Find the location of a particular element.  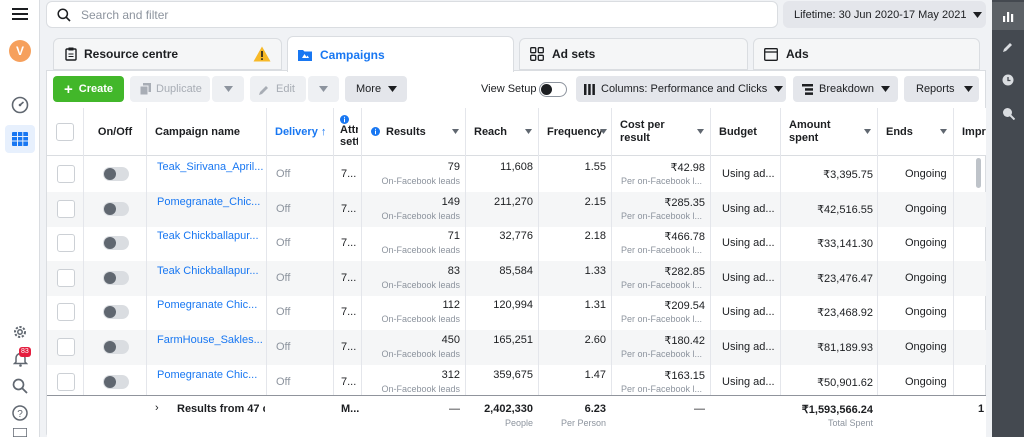

frequency-header-label: Frequency is located at coordinates (575, 131).